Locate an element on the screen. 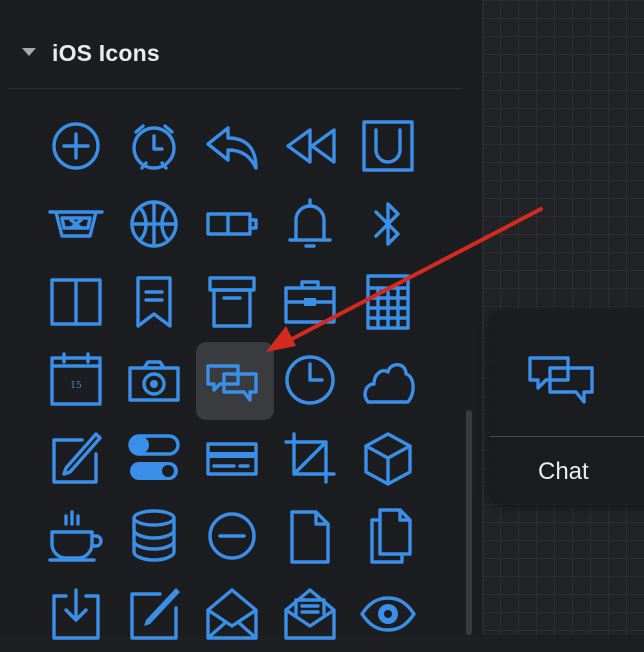 This screenshot has width=644, height=652. envelope-letter-icon is located at coordinates (310, 614).